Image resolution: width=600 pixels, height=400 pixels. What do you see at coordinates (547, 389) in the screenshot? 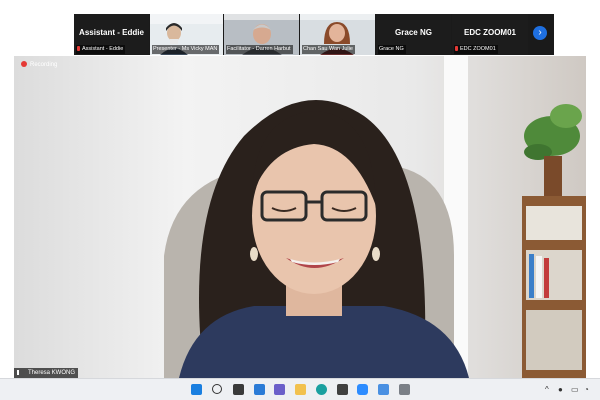
I see `chevron-up-icon: ^` at bounding box center [547, 389].